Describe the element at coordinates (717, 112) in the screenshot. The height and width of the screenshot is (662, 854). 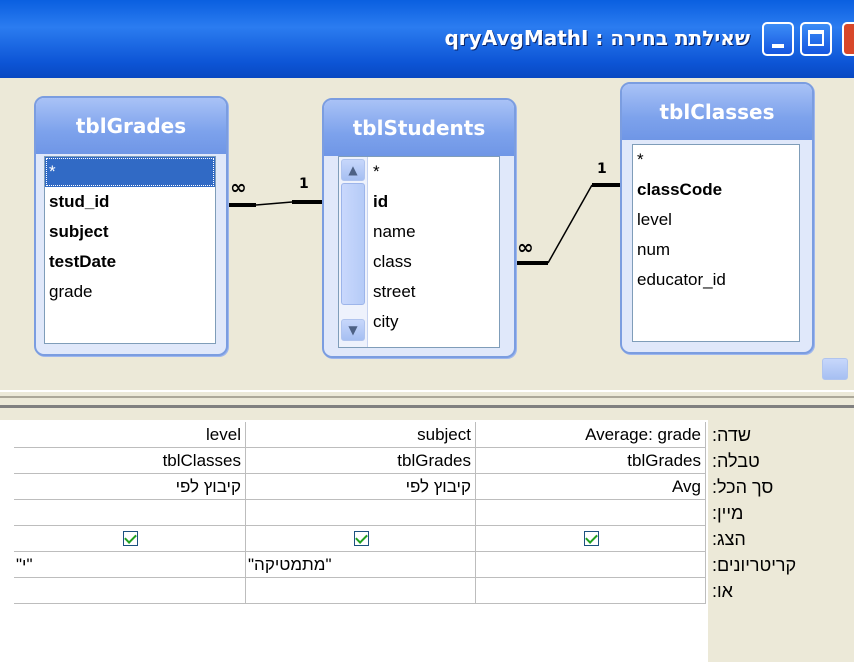
I see `table-title: tblClasses` at that location.